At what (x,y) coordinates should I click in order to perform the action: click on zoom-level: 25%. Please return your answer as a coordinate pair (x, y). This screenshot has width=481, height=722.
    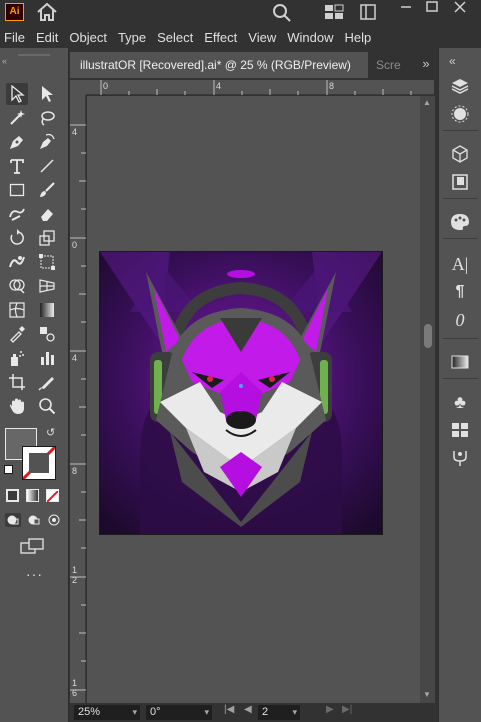
    Looking at the image, I should click on (89, 712).